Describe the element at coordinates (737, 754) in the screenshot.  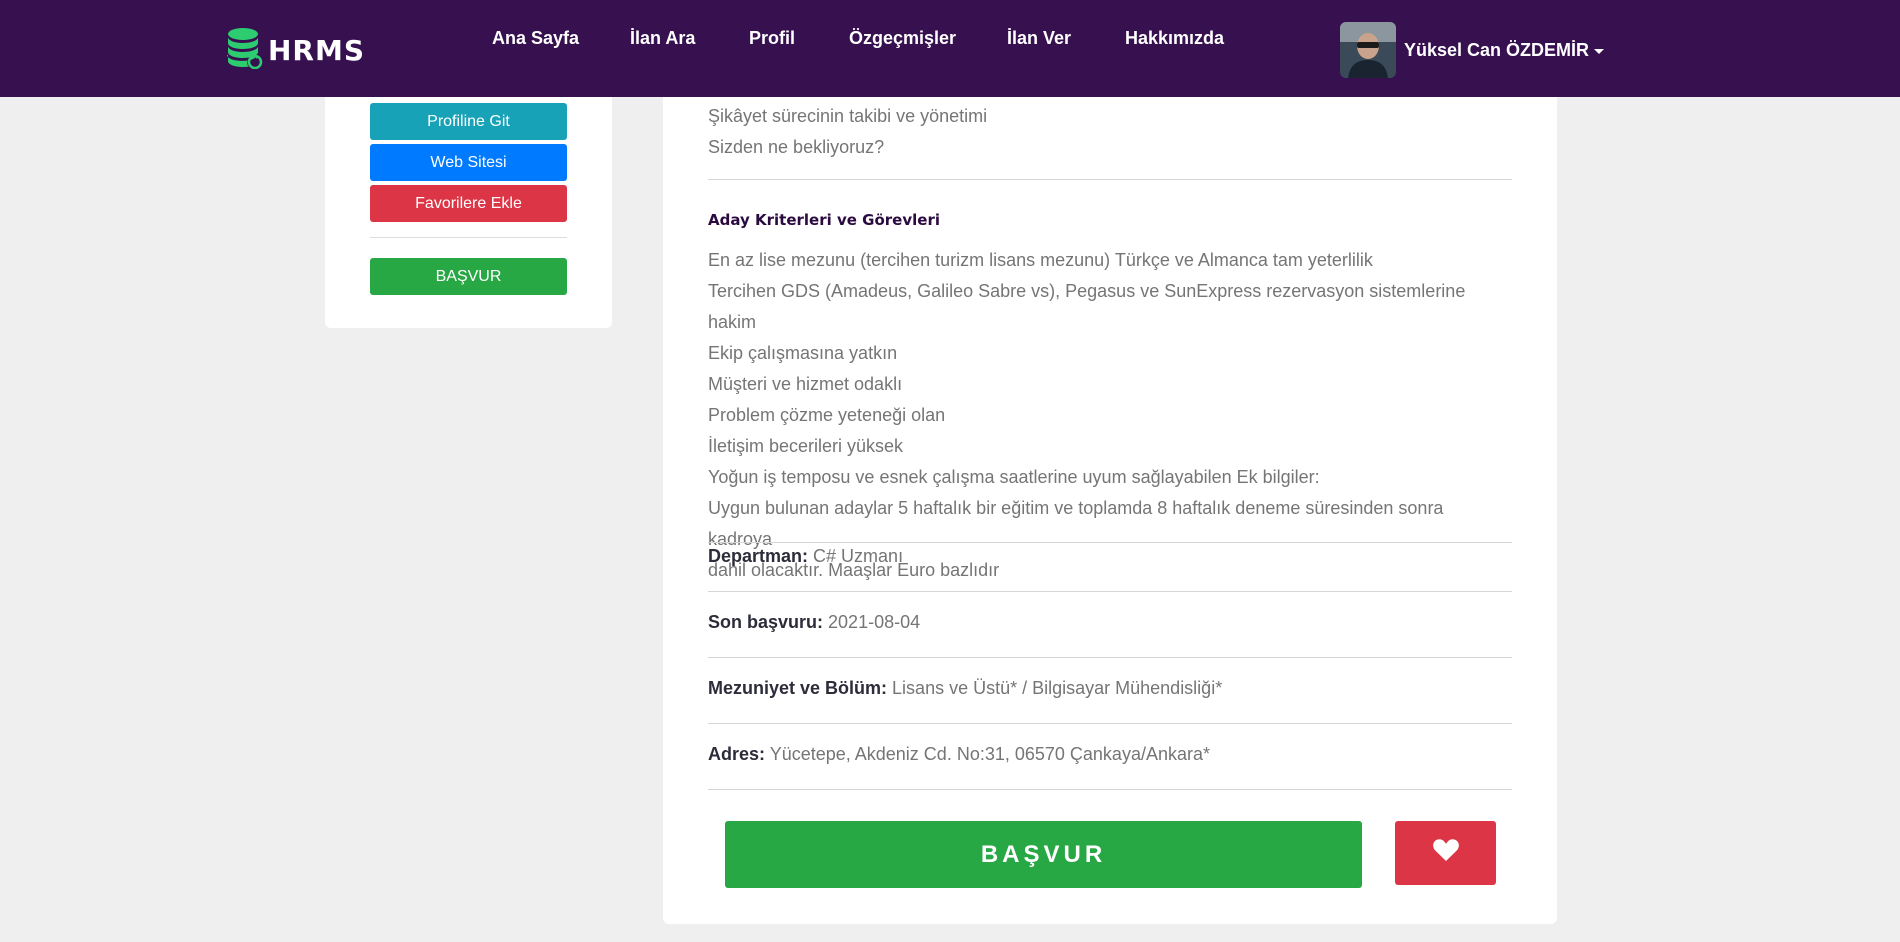
I see `address-label: Adres:` at that location.